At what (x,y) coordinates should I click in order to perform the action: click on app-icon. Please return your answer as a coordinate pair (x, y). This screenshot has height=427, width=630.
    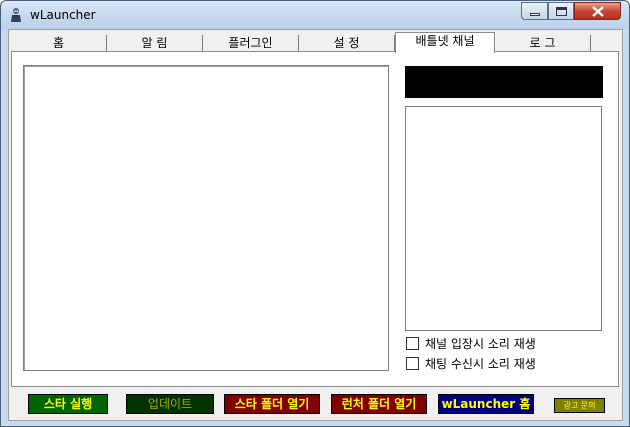
    Looking at the image, I should click on (16, 14).